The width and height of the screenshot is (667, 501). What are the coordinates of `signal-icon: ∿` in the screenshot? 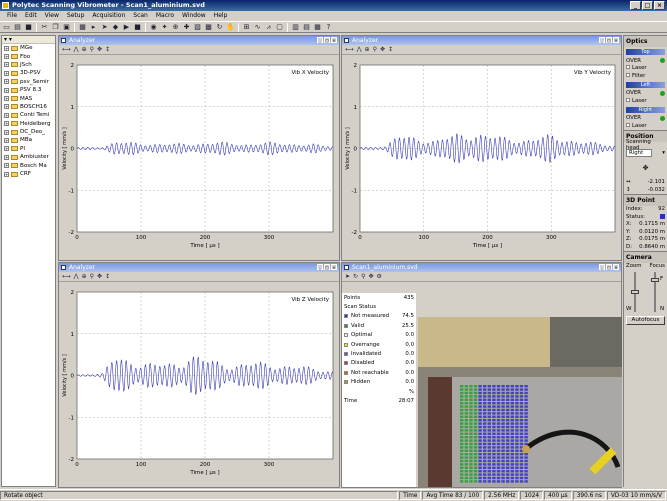 It's located at (257, 27).